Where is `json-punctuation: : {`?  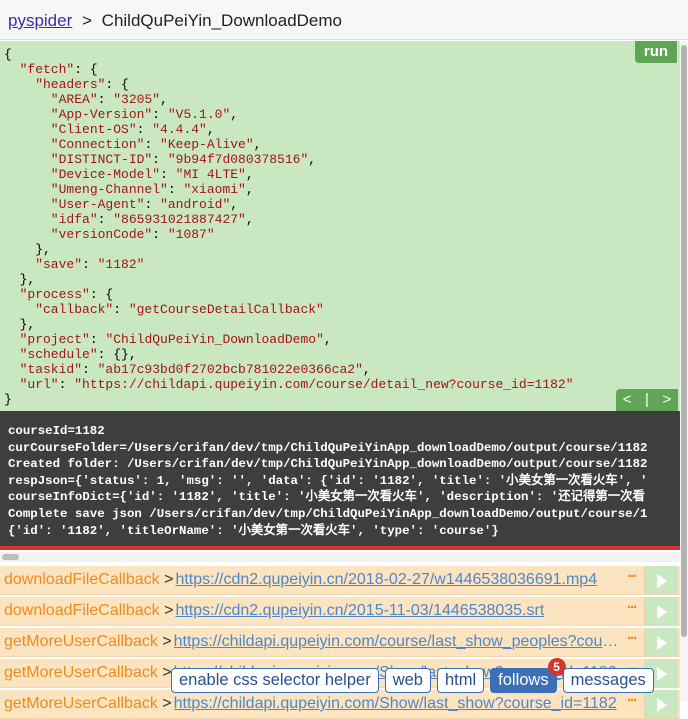 json-punctuation: : { is located at coordinates (101, 294).